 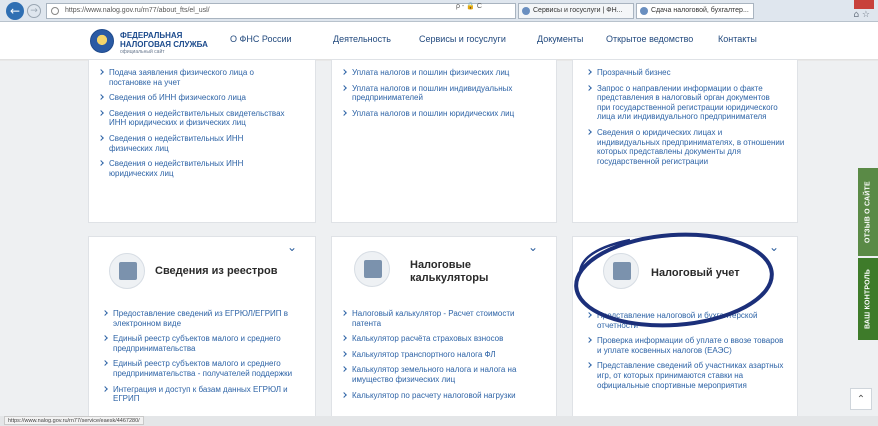 I want to click on fns-logo-icon, so click(x=102, y=41).